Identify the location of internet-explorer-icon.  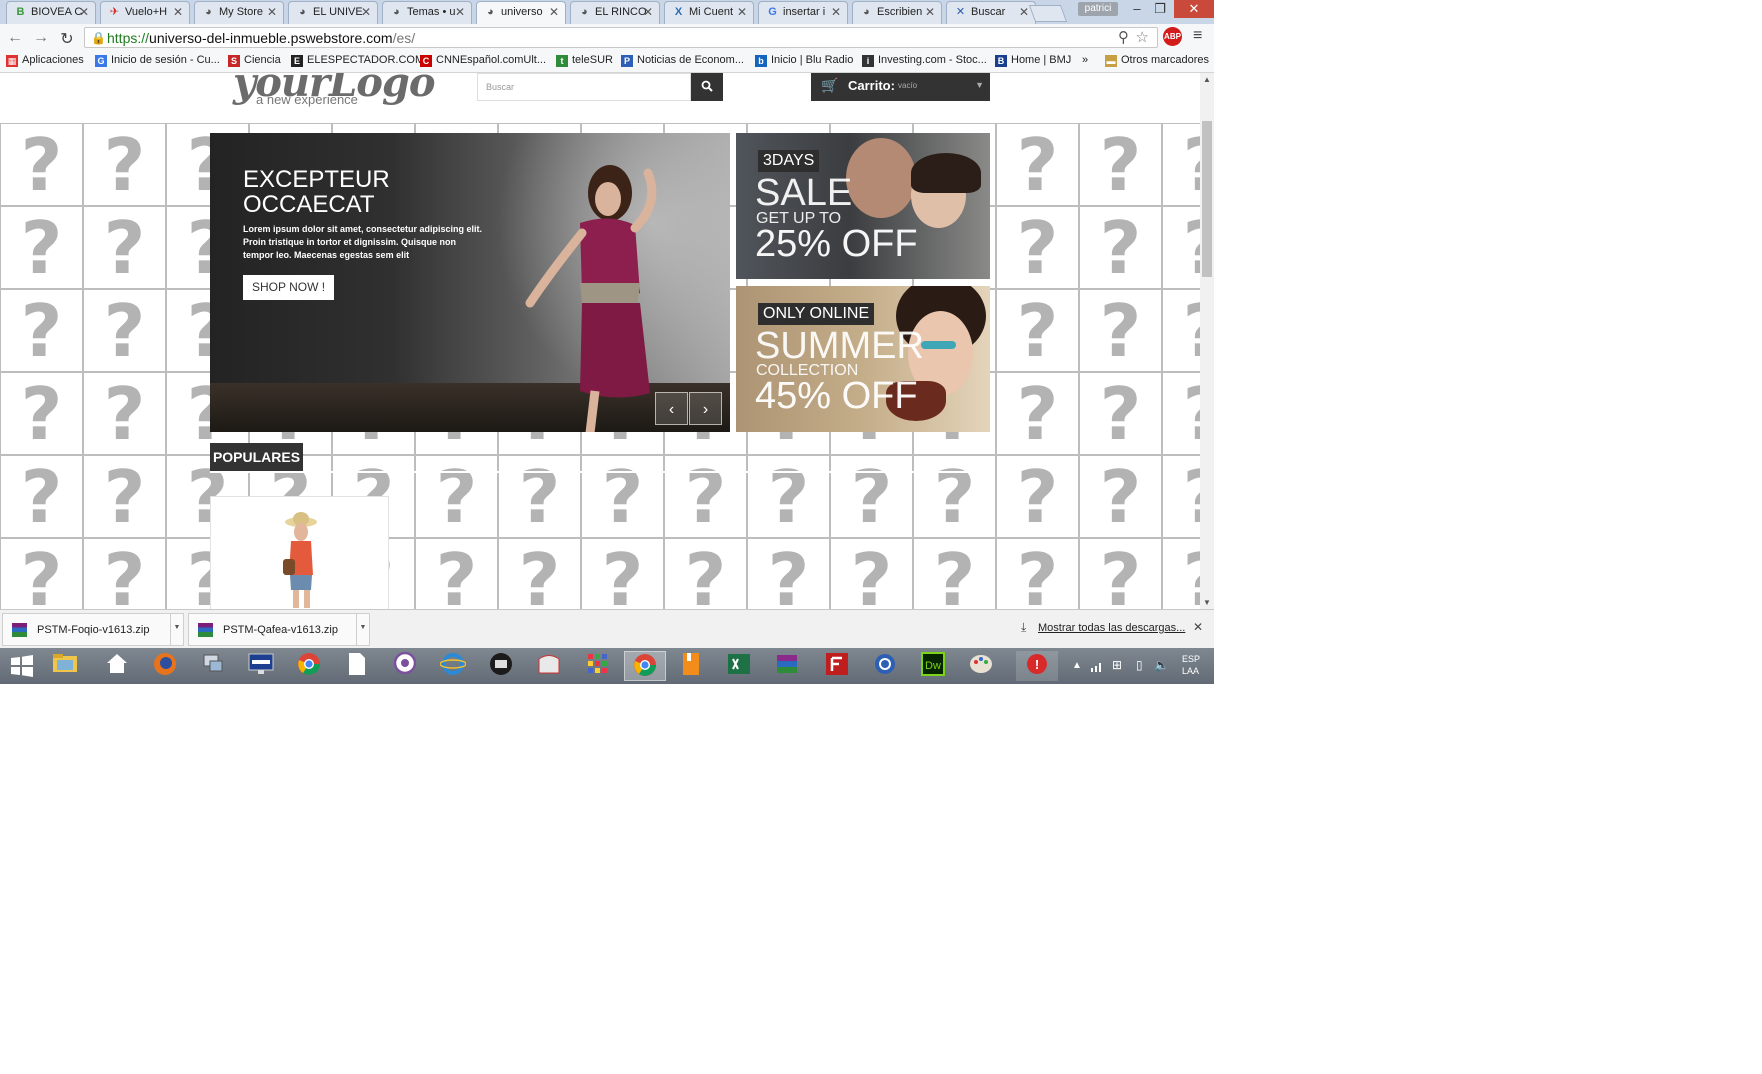
(453, 666).